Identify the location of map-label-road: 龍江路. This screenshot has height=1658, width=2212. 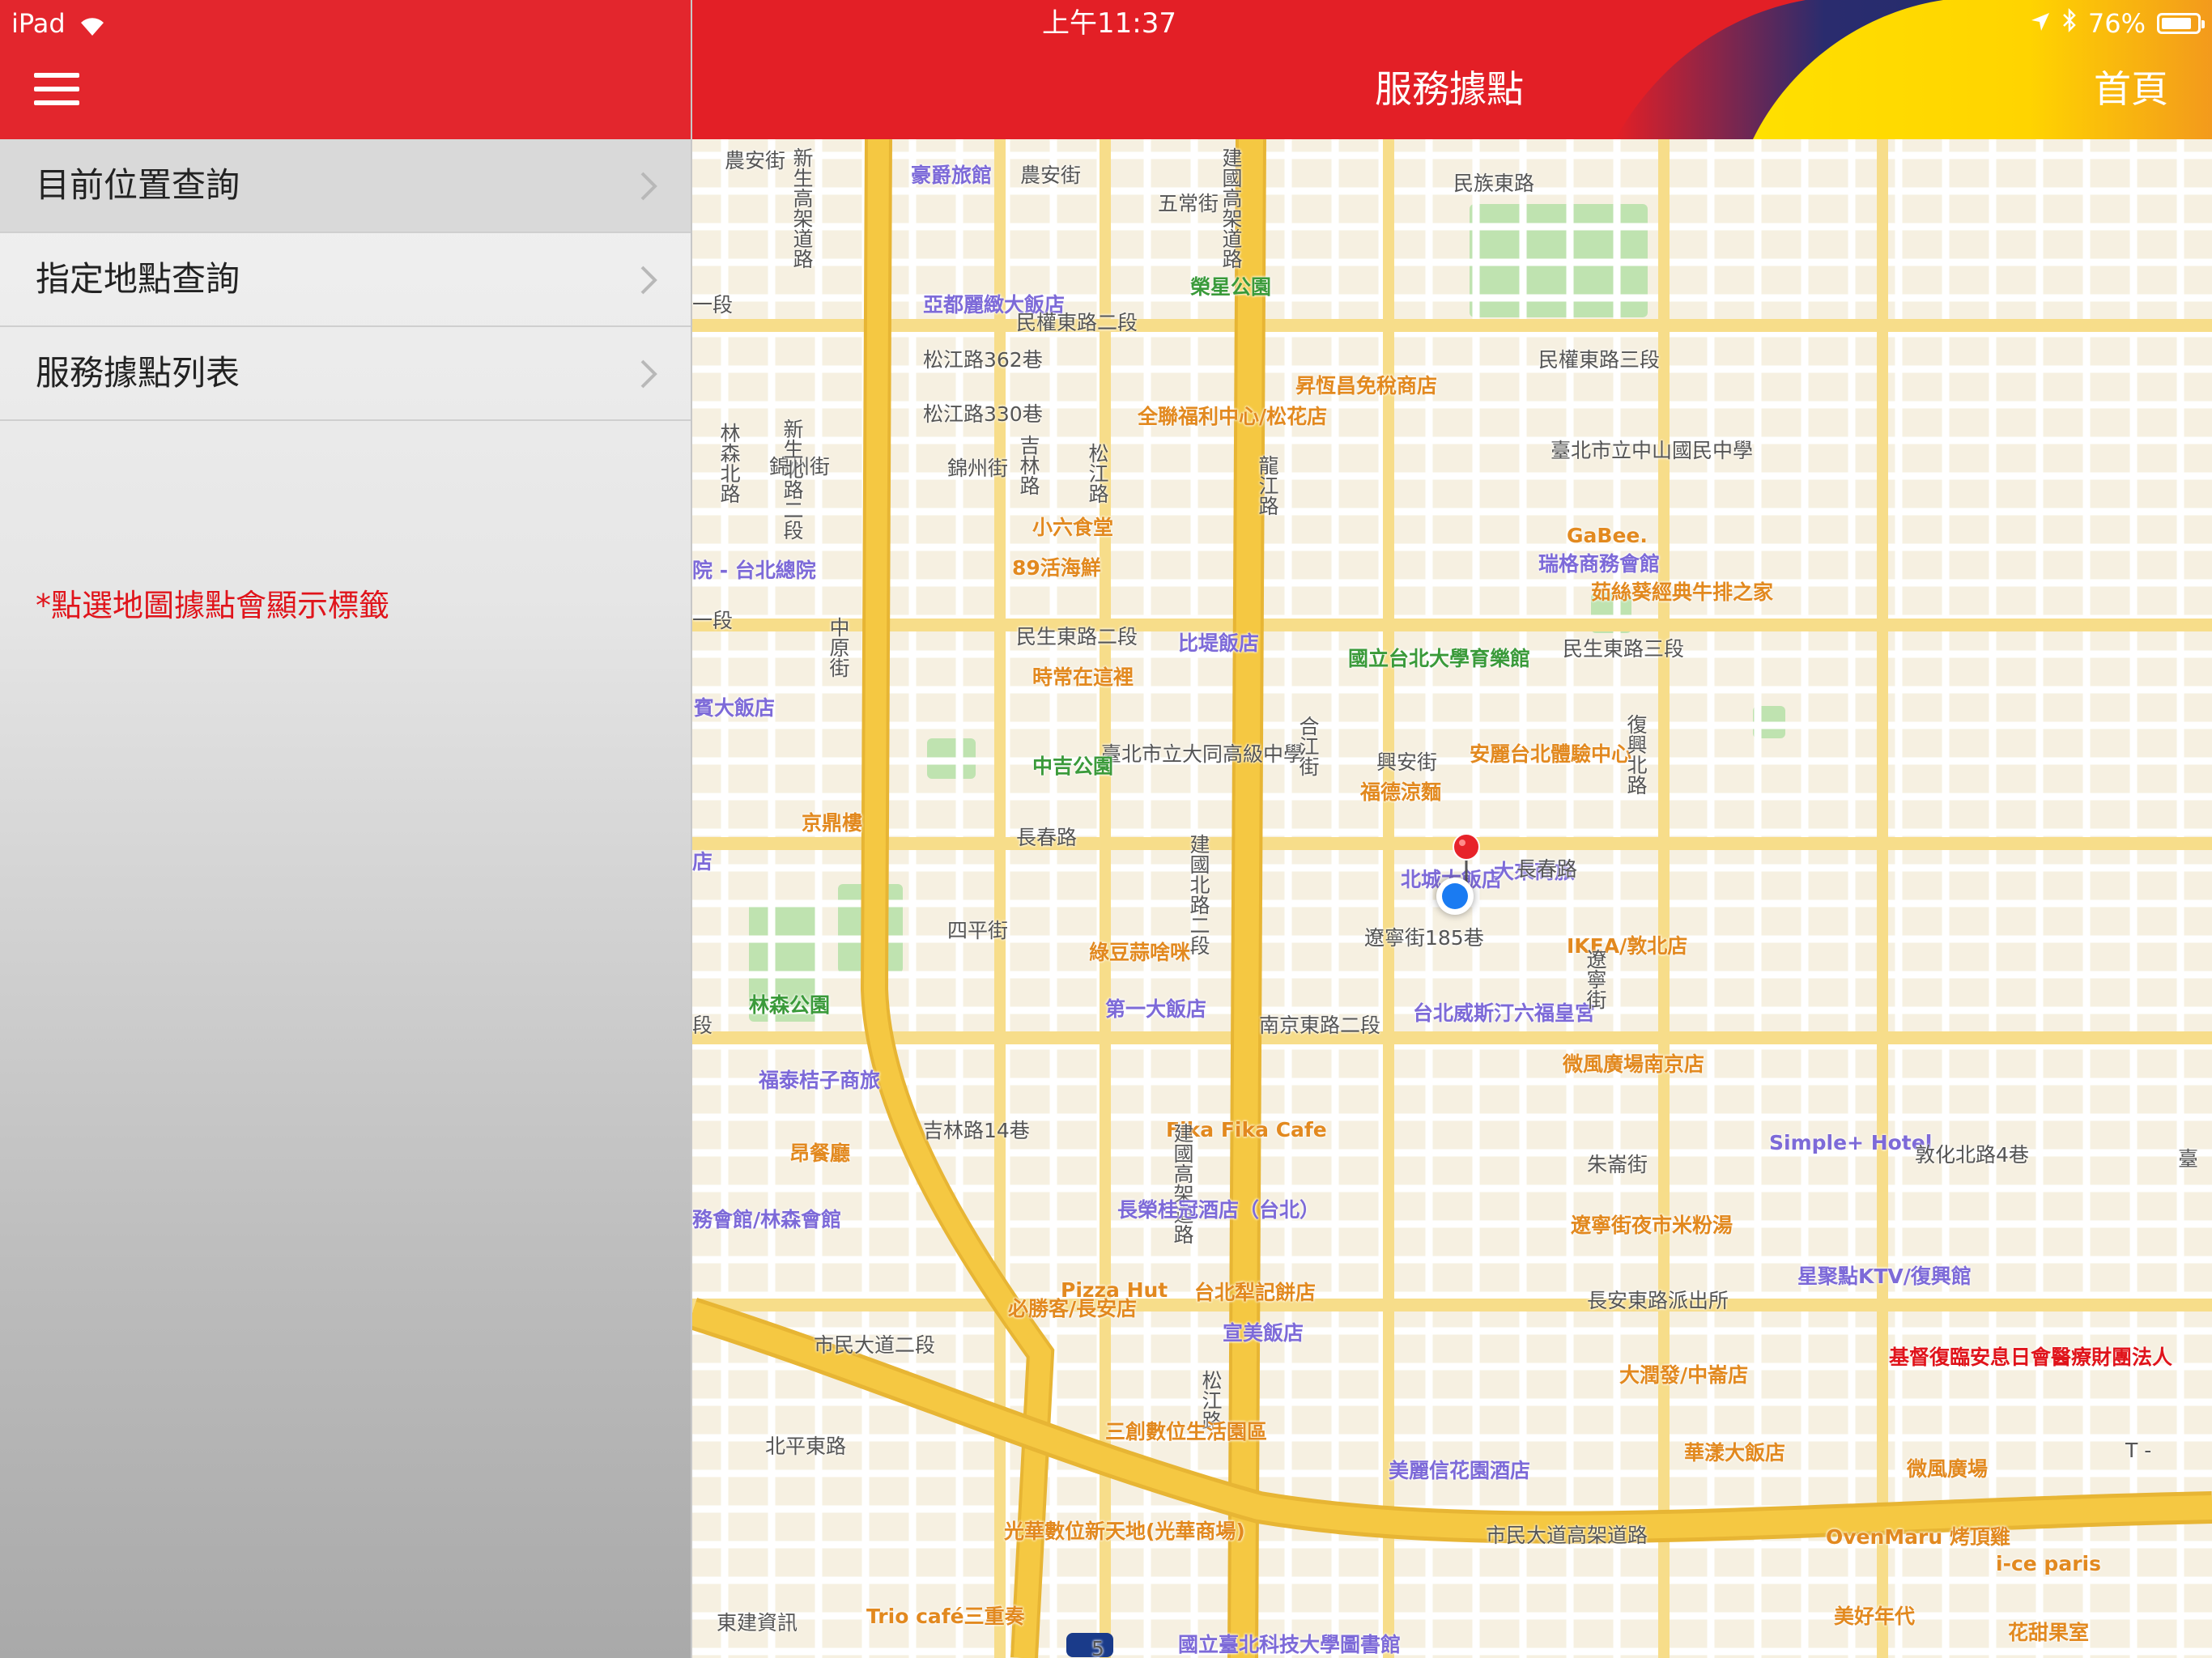
(1268, 485).